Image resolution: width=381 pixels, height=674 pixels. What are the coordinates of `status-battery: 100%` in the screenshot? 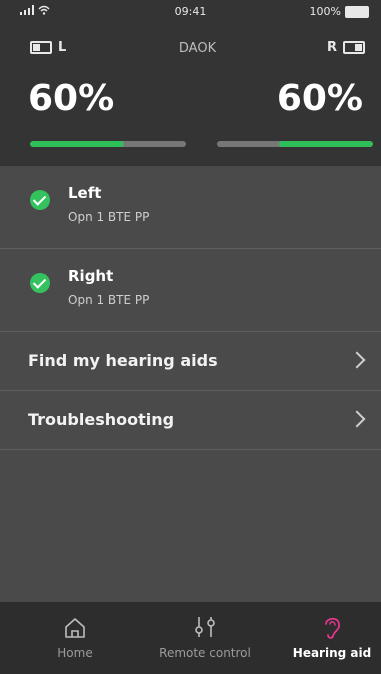 It's located at (339, 11).